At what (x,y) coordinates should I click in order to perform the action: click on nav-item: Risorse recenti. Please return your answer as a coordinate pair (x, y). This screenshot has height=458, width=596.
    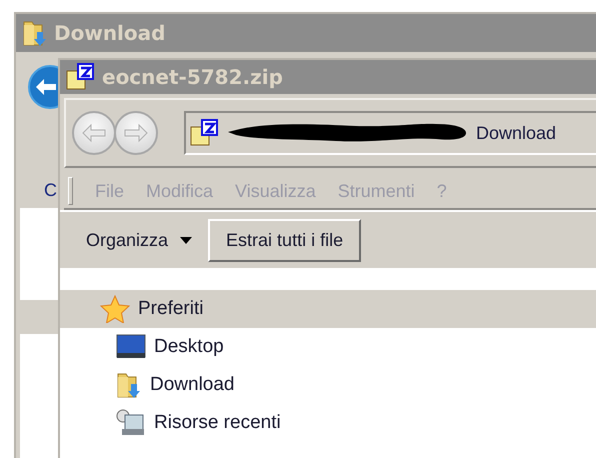
    Looking at the image, I should click on (328, 423).